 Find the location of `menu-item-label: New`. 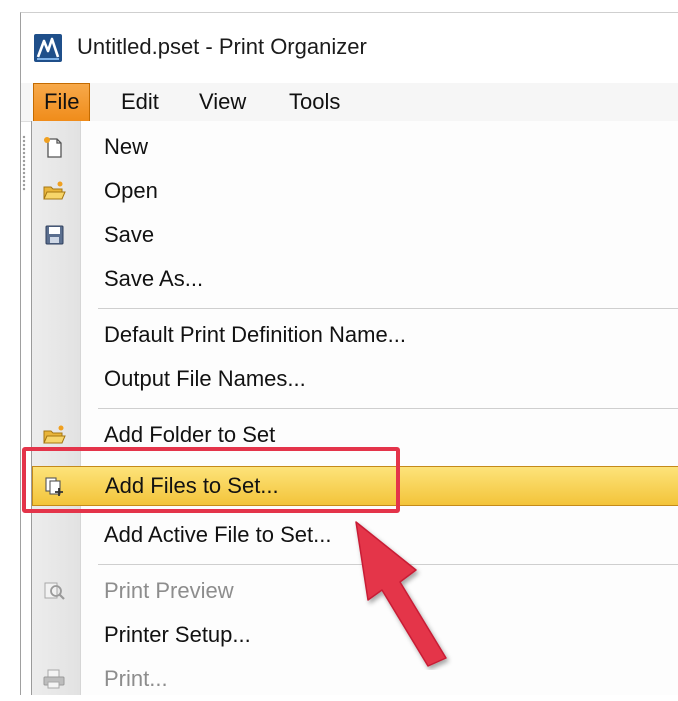

menu-item-label: New is located at coordinates (126, 146).